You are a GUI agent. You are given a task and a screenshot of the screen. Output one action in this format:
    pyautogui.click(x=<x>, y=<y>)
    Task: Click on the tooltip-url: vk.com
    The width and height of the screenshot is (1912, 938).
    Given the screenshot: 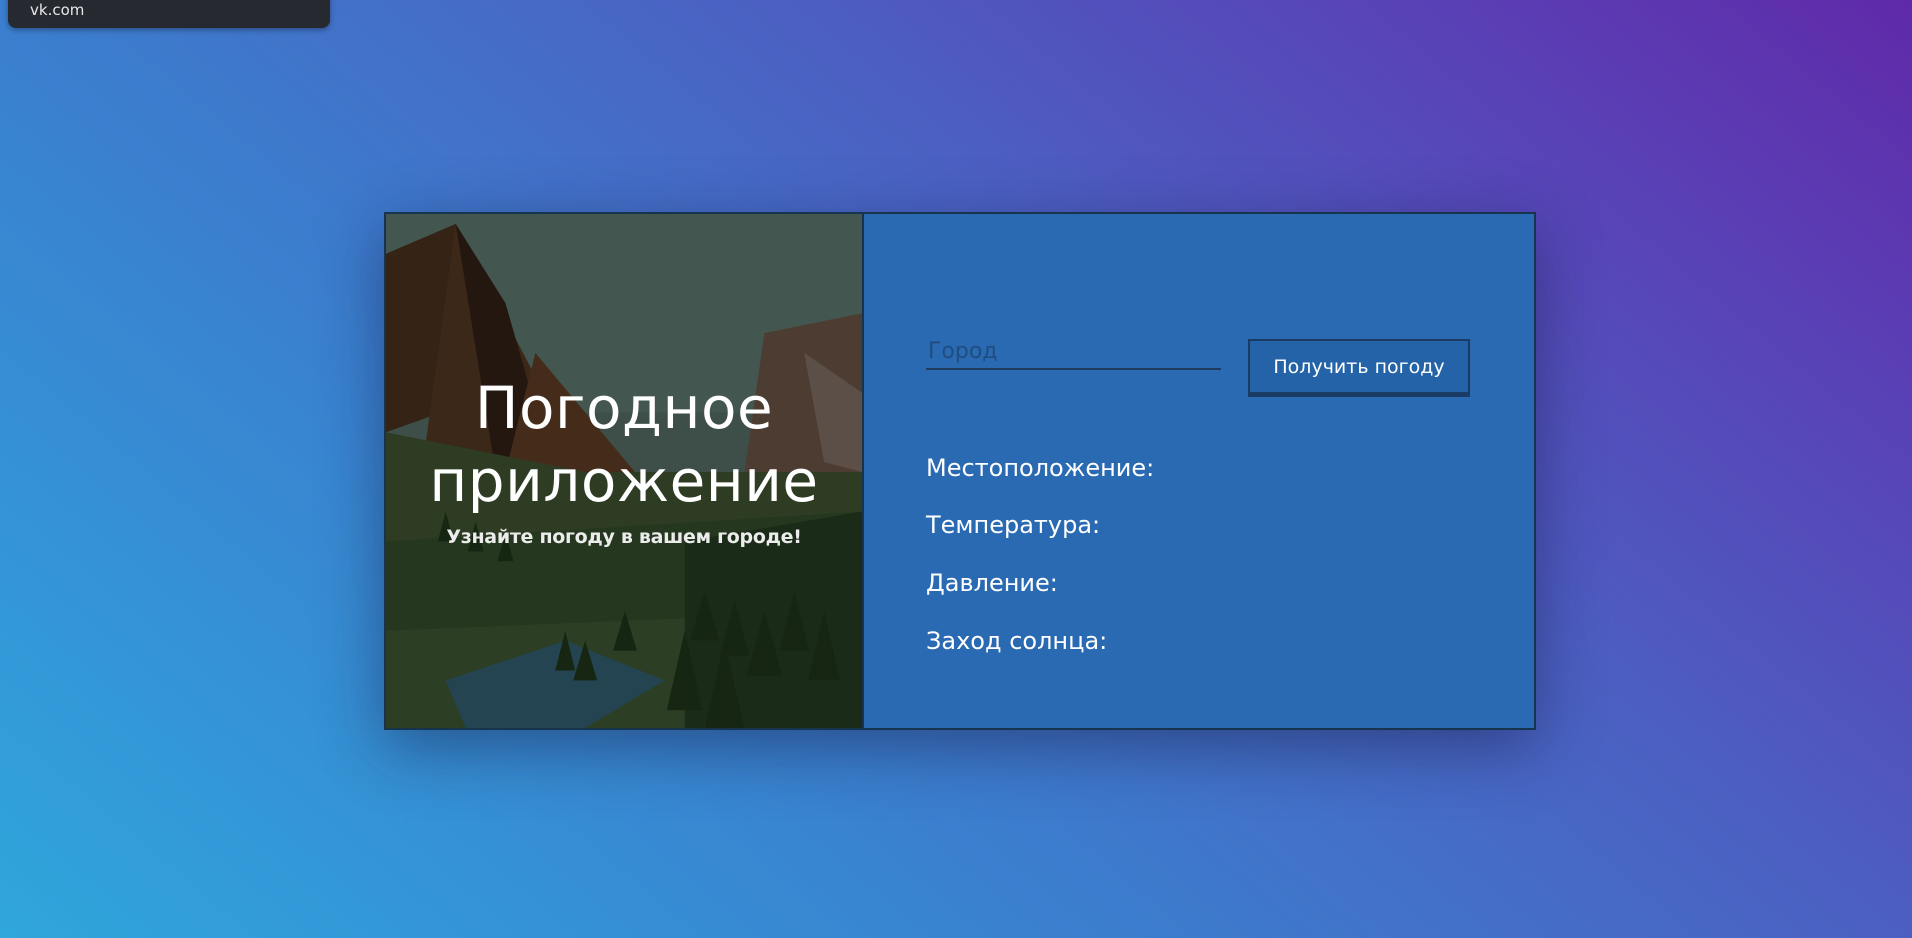 What is the action you would take?
    pyautogui.click(x=57, y=10)
    